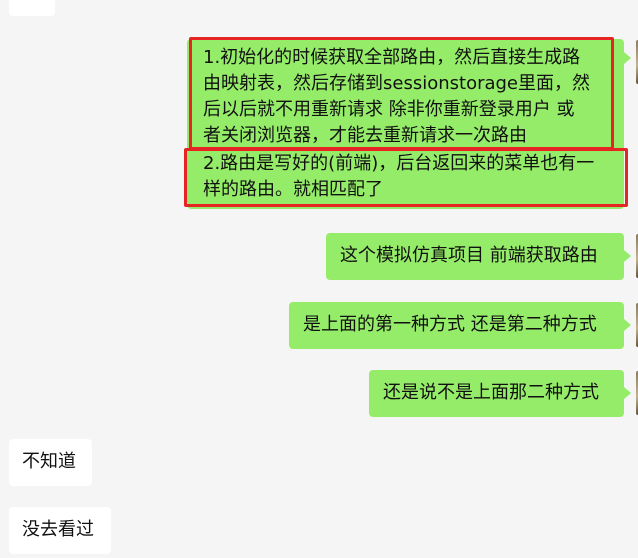 This screenshot has width=638, height=558. What do you see at coordinates (469, 255) in the screenshot?
I see `message-text: 这个模拟仿真项目 前端获取路由` at bounding box center [469, 255].